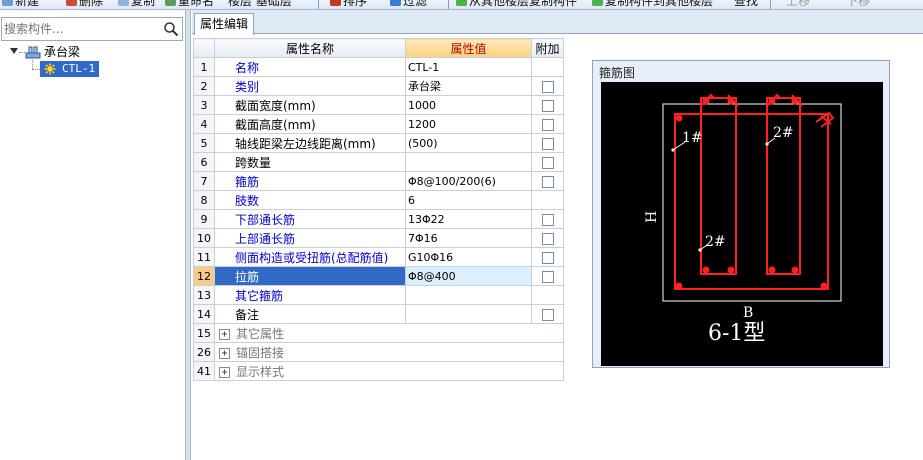  What do you see at coordinates (310, 276) in the screenshot?
I see `property-name-cell: 拉筋` at bounding box center [310, 276].